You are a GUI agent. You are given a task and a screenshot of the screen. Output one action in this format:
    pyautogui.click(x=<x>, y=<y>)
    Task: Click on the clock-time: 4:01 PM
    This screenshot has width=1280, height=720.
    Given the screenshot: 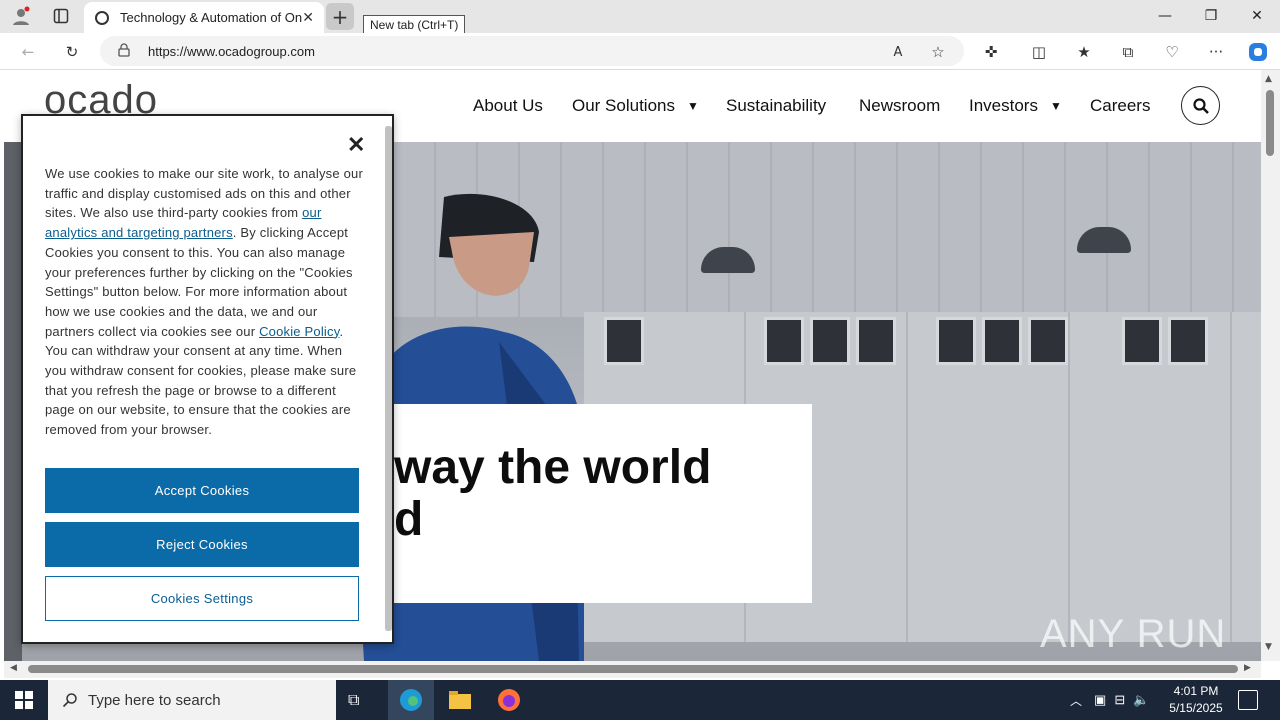 What is the action you would take?
    pyautogui.click(x=1196, y=691)
    